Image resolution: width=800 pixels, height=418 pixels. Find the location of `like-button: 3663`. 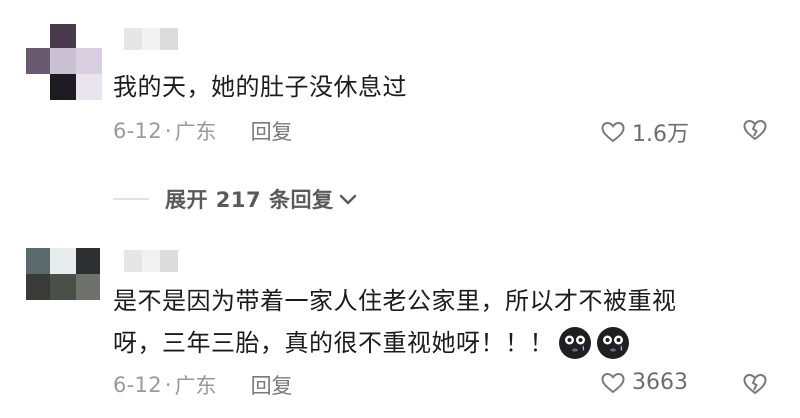

like-button: 3663 is located at coordinates (644, 382).